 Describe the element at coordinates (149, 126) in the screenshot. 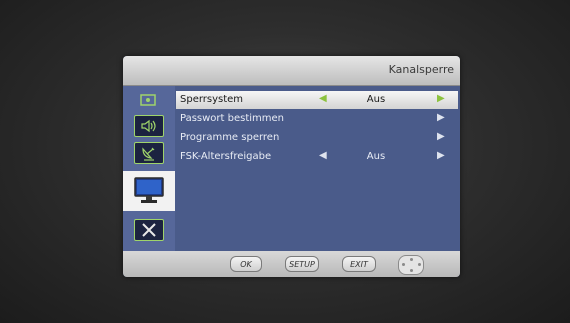

I see `audio-icon` at that location.